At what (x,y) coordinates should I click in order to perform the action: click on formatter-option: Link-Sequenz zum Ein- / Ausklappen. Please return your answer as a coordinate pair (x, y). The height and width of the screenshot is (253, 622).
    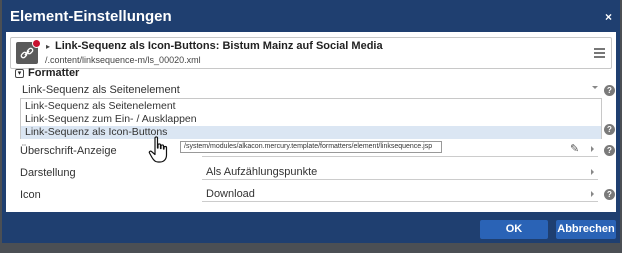
    Looking at the image, I should click on (311, 119).